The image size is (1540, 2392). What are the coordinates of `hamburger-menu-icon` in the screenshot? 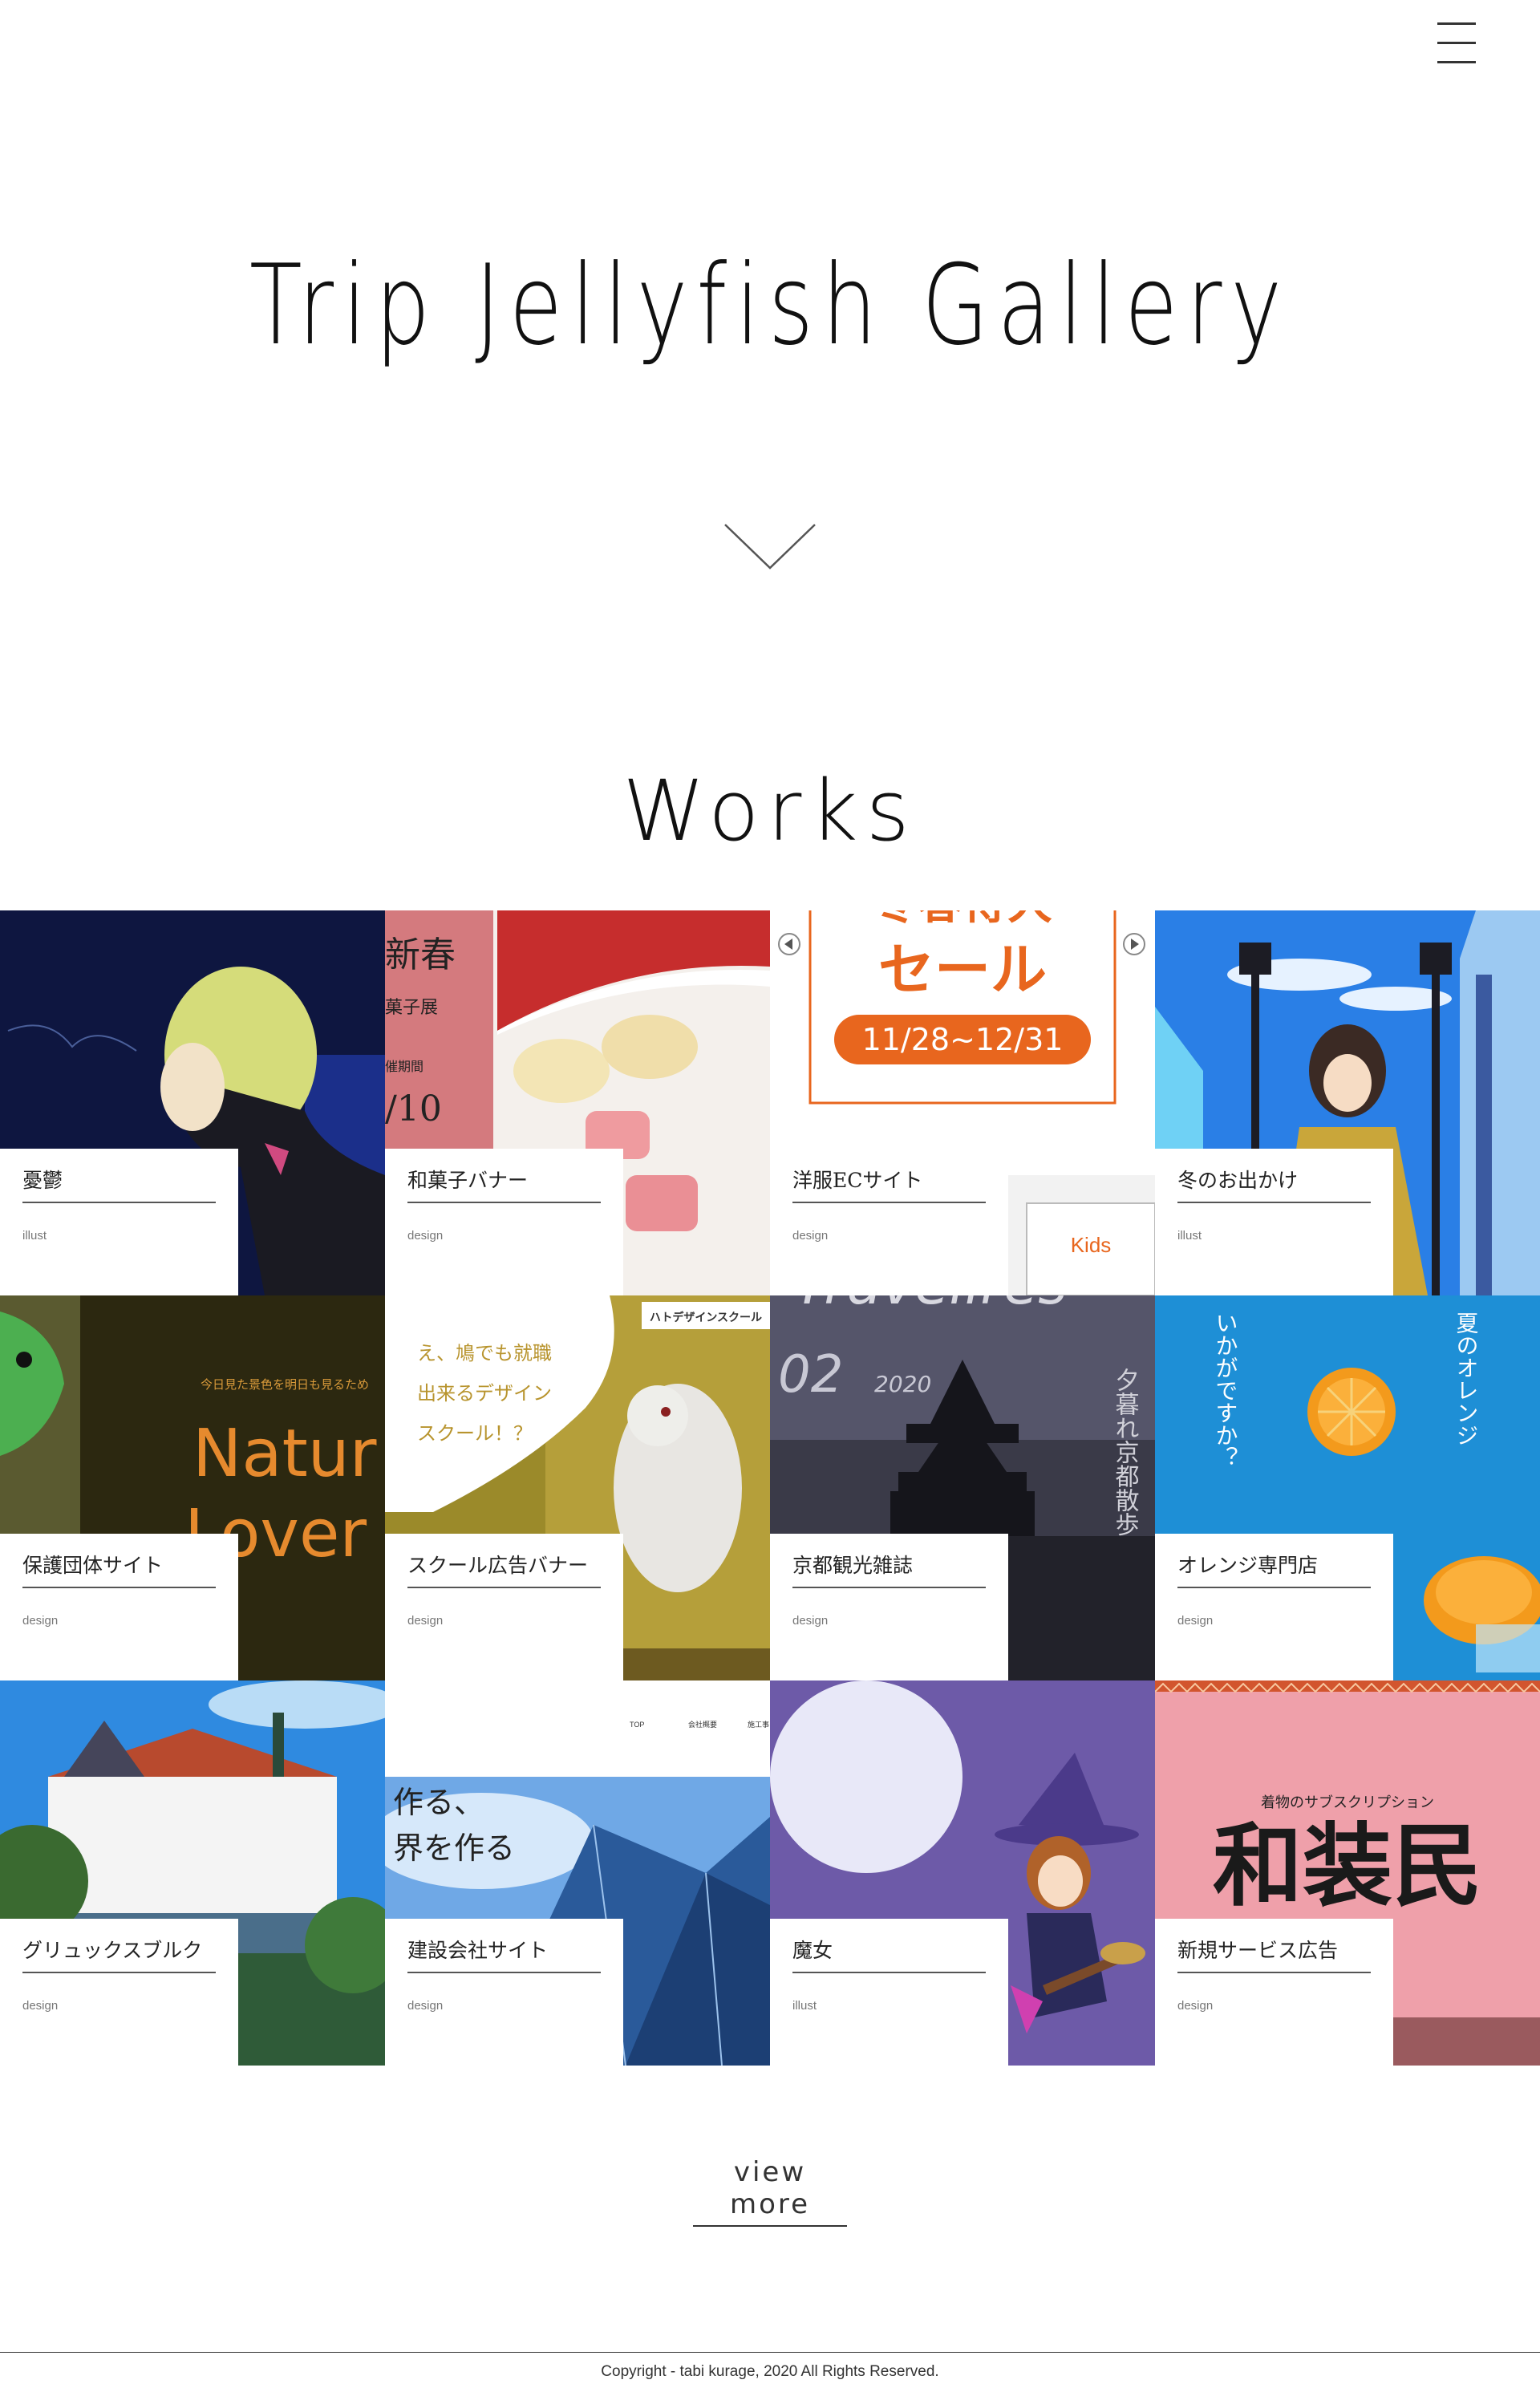 It's located at (1458, 42).